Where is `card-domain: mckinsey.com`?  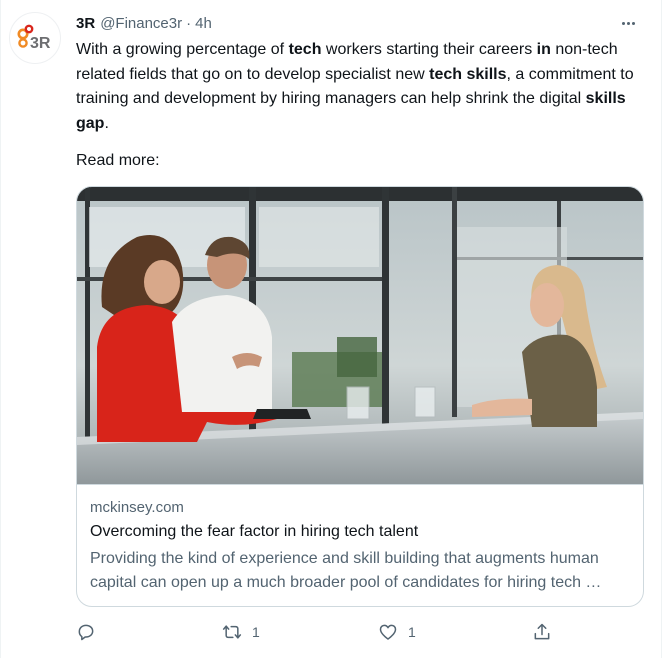 card-domain: mckinsey.com is located at coordinates (137, 507).